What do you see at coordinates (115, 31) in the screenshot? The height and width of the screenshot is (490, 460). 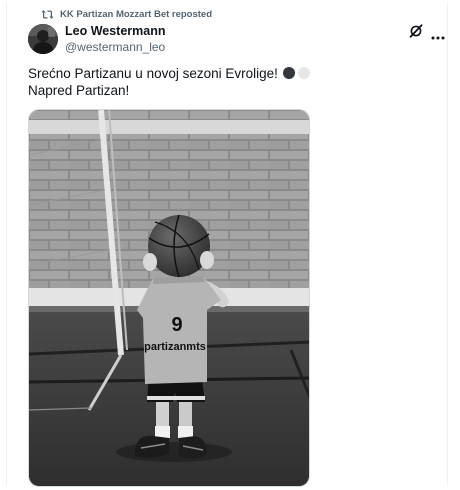 I see `author-name: Leo Westermann` at bounding box center [115, 31].